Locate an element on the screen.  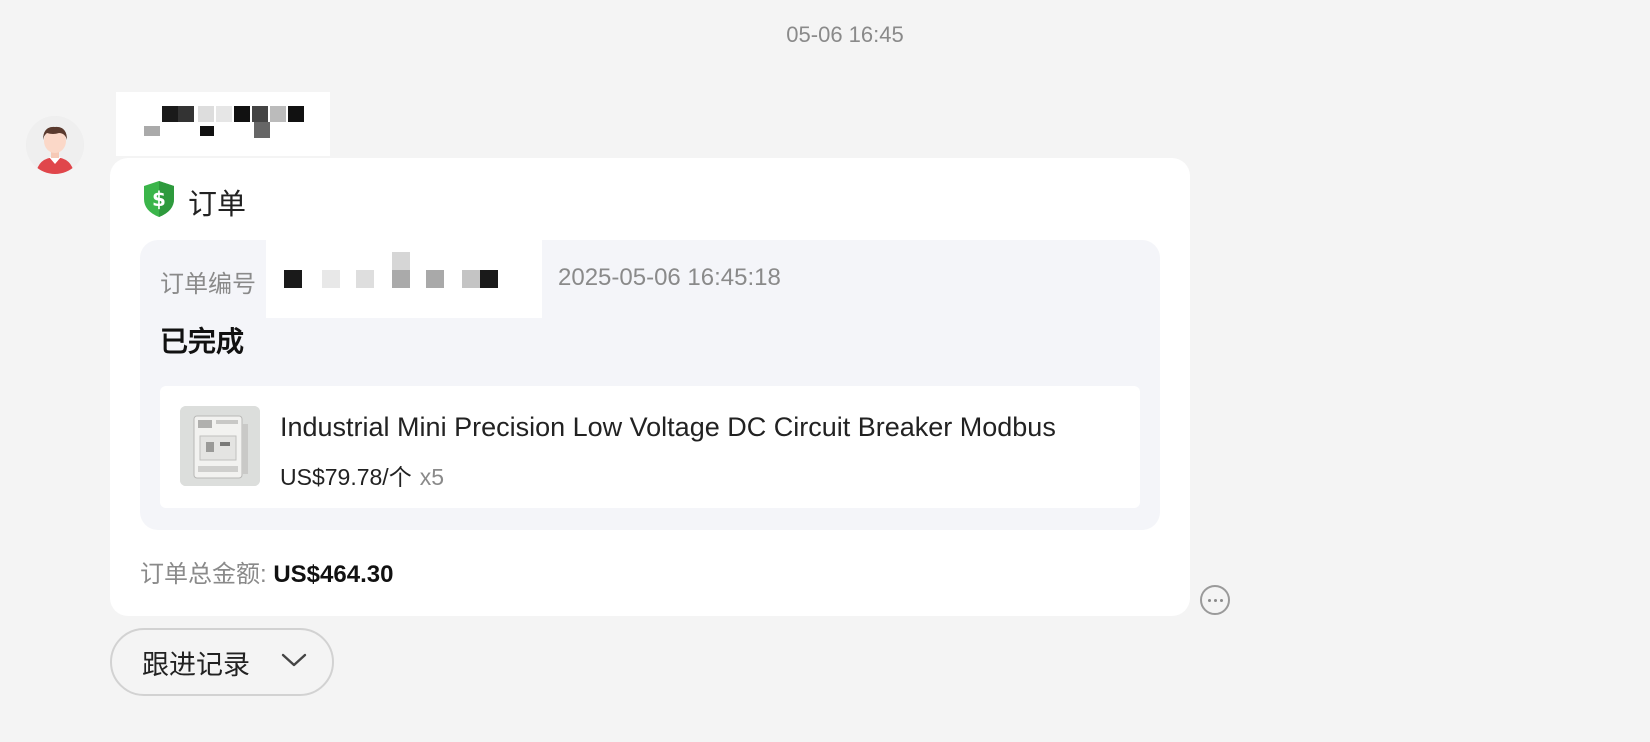
followup-records-button: 跟进记录 is located at coordinates (222, 662).